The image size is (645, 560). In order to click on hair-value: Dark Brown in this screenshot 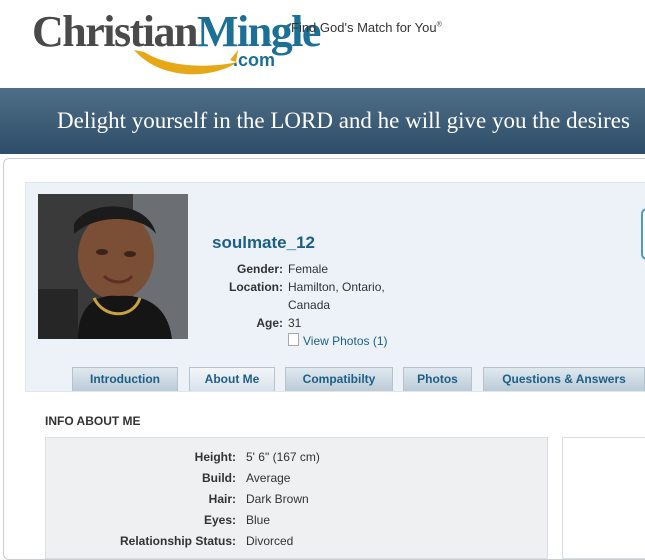, I will do `click(277, 499)`.